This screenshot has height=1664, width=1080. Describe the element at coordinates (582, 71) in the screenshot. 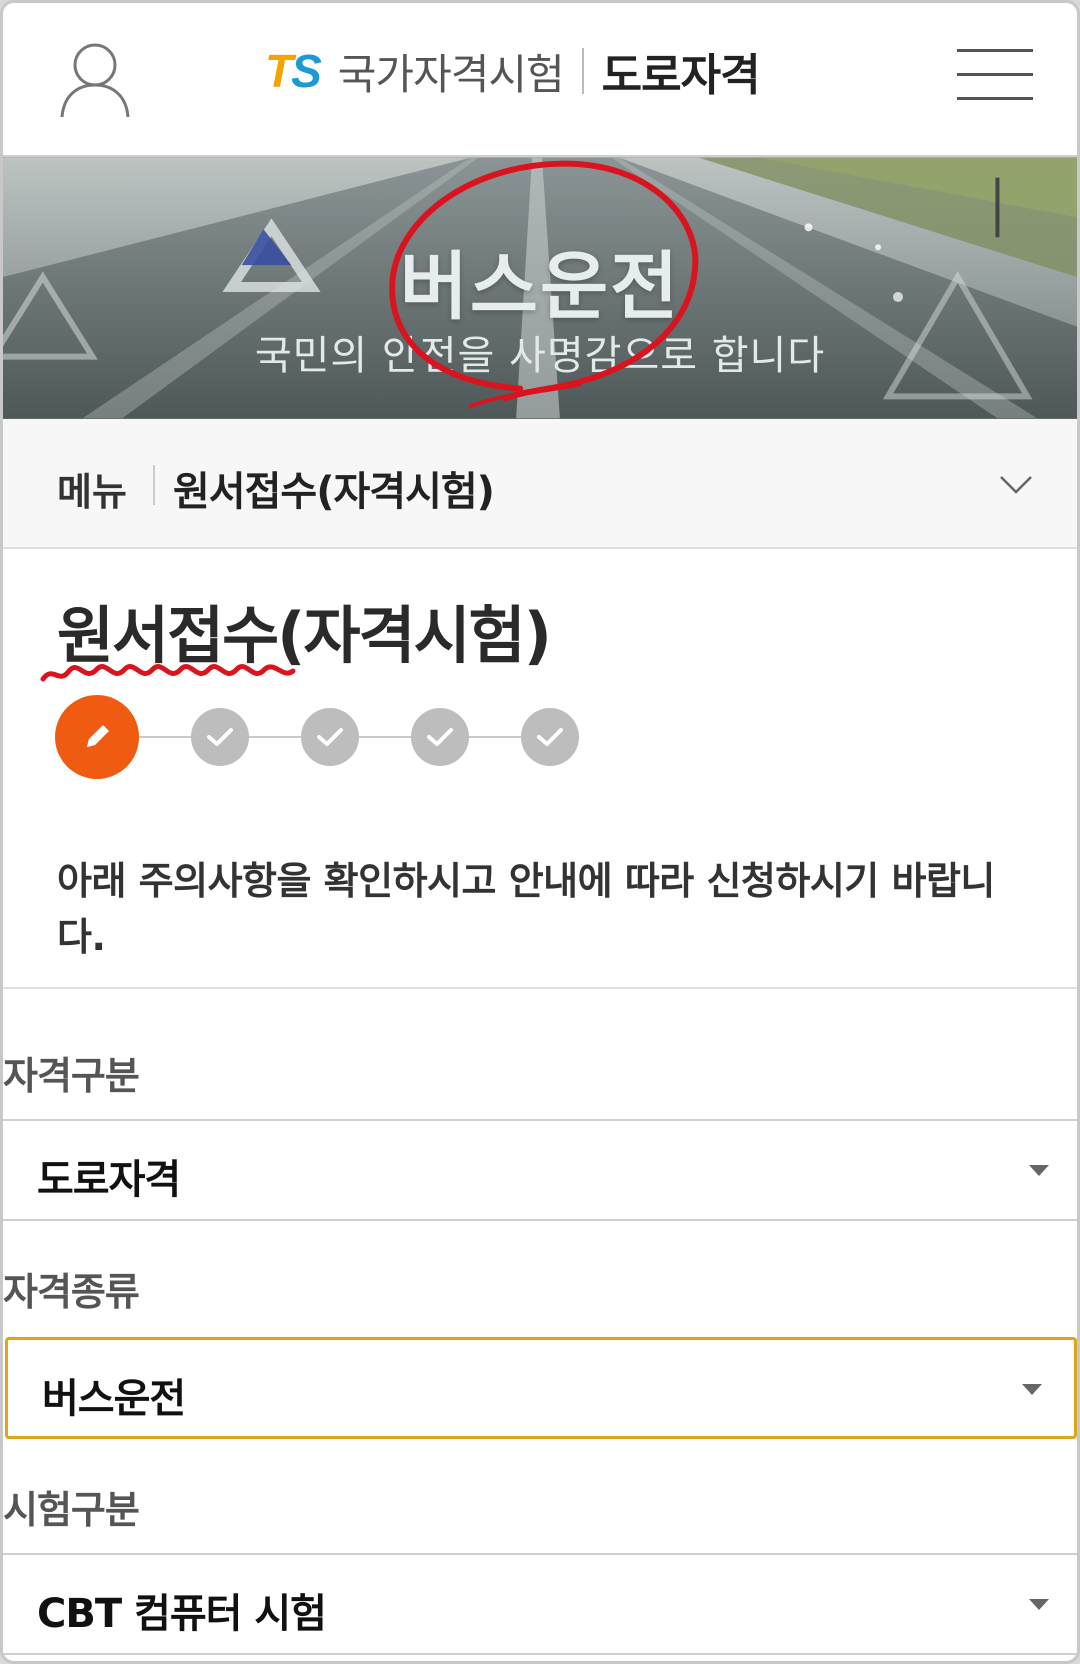

I see `logo-divider` at that location.